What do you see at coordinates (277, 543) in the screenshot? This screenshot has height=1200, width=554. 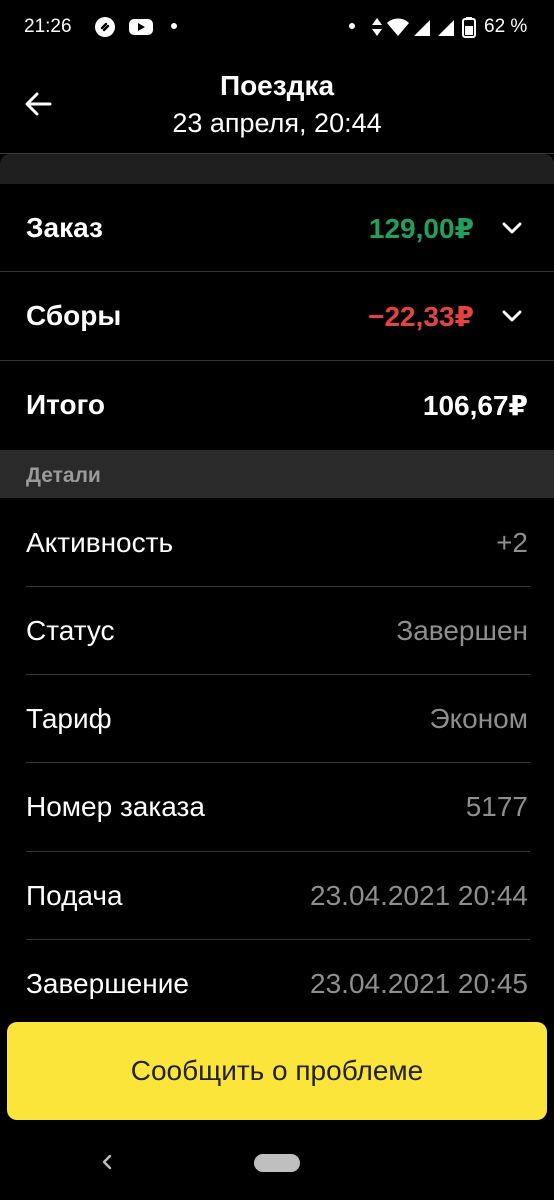 I see `detail-row-activity: Активность +2` at bounding box center [277, 543].